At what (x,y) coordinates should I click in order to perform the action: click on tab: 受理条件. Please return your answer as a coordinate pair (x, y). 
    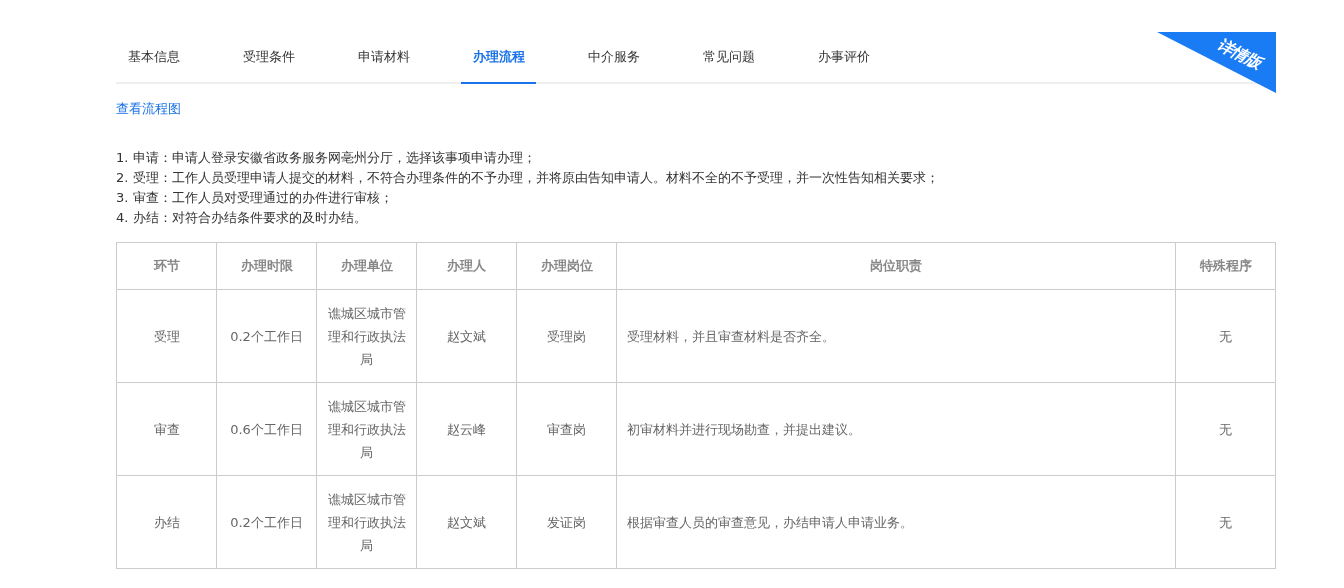
    Looking at the image, I should click on (268, 57).